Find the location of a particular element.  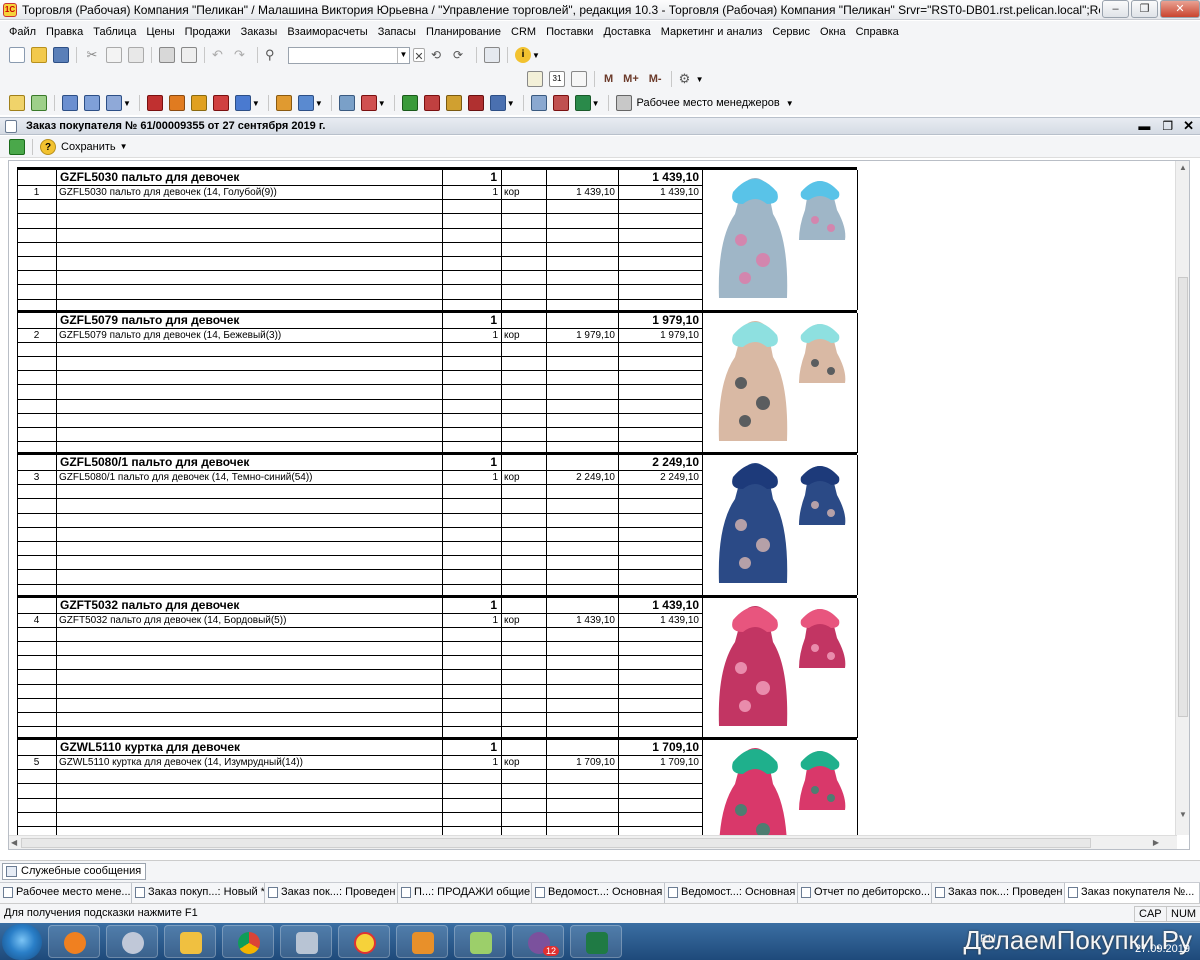

menu-help: Справка is located at coordinates (877, 32).